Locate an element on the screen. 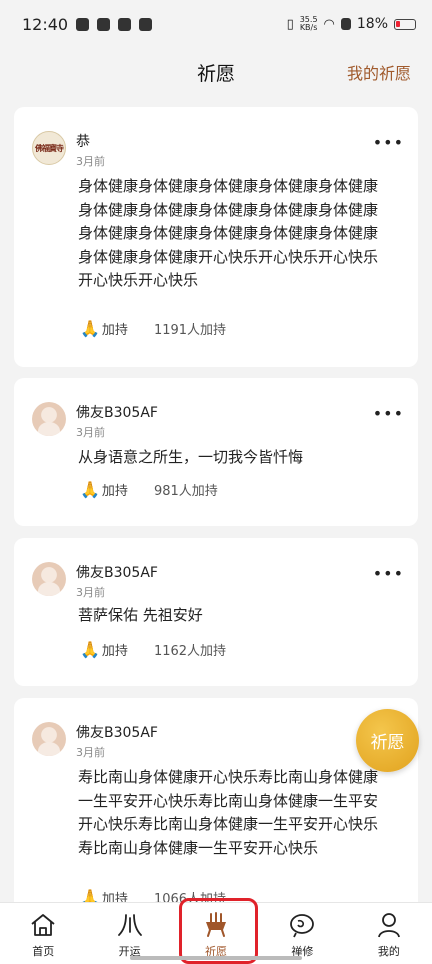  make-wish-button: 祈愿 is located at coordinates (387, 740).